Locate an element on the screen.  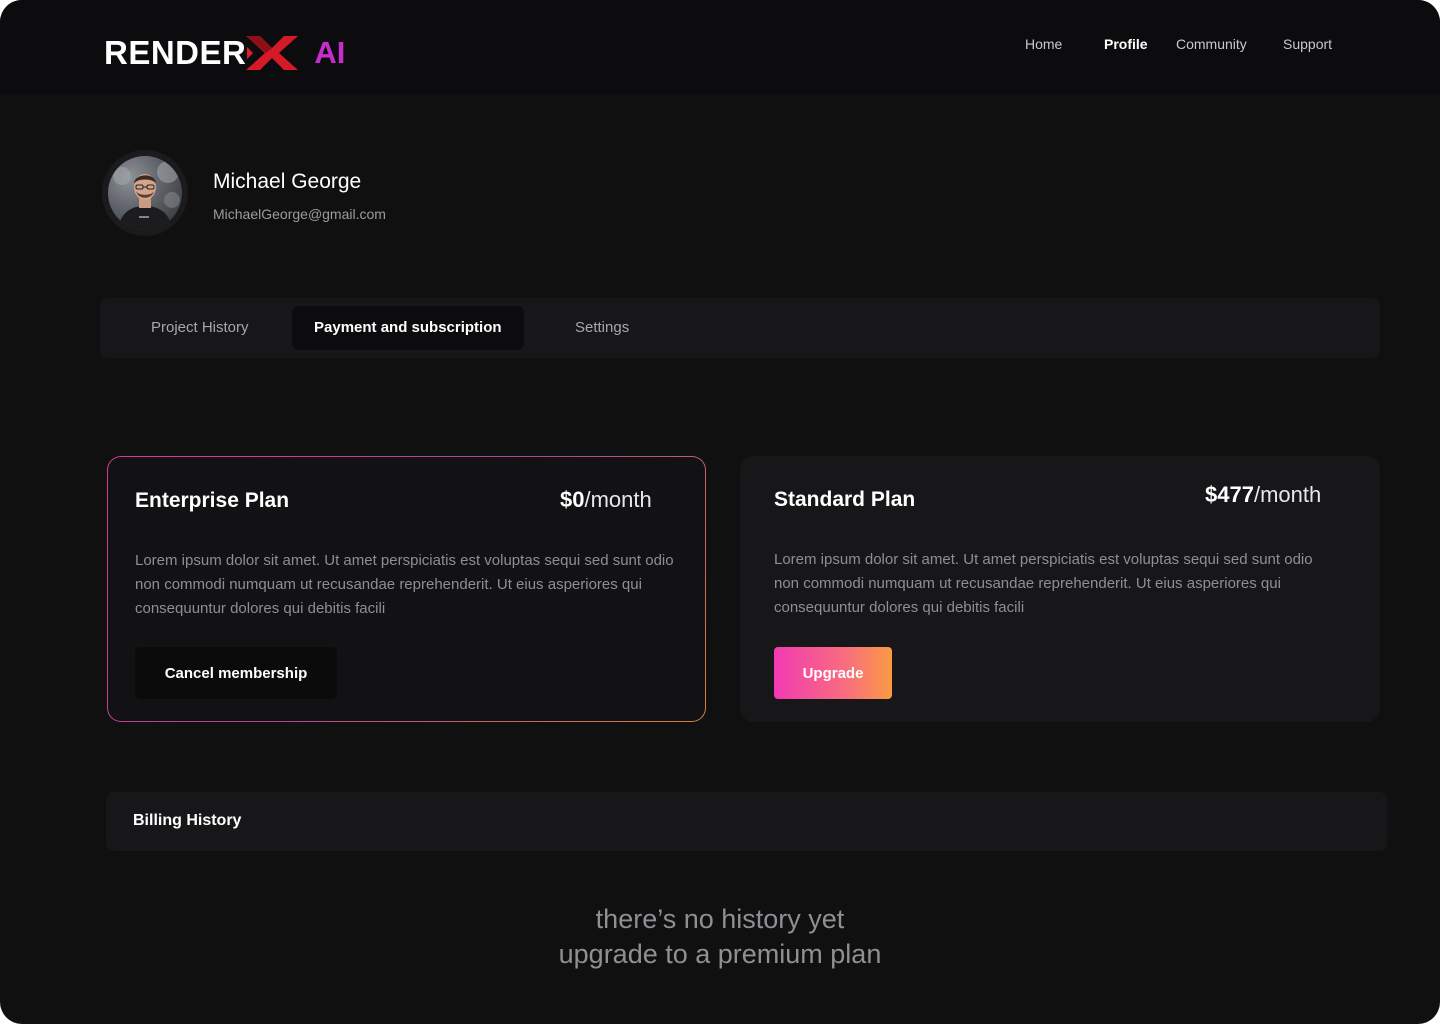
top-navigation-bar: RENDER AI Home Profile Community Support is located at coordinates (720, 47).